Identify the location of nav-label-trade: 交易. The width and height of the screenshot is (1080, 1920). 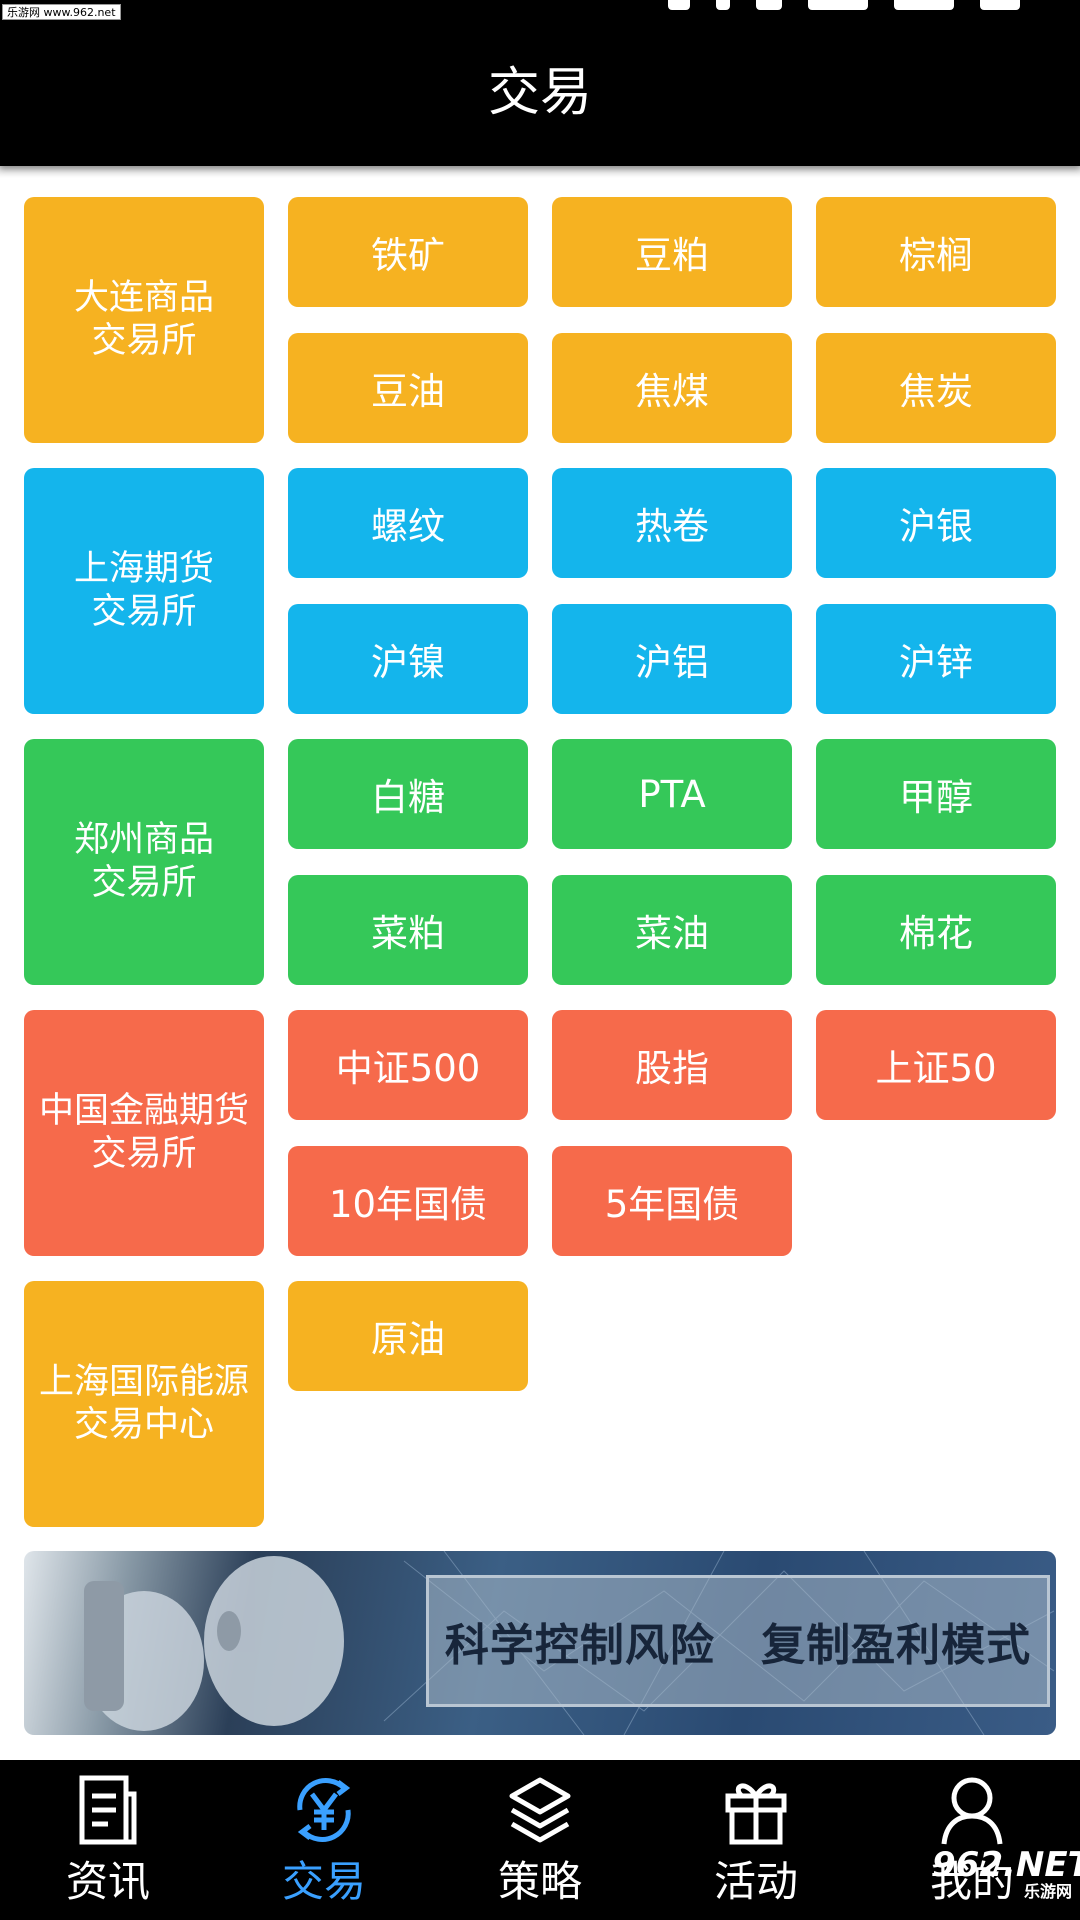
(323, 1881).